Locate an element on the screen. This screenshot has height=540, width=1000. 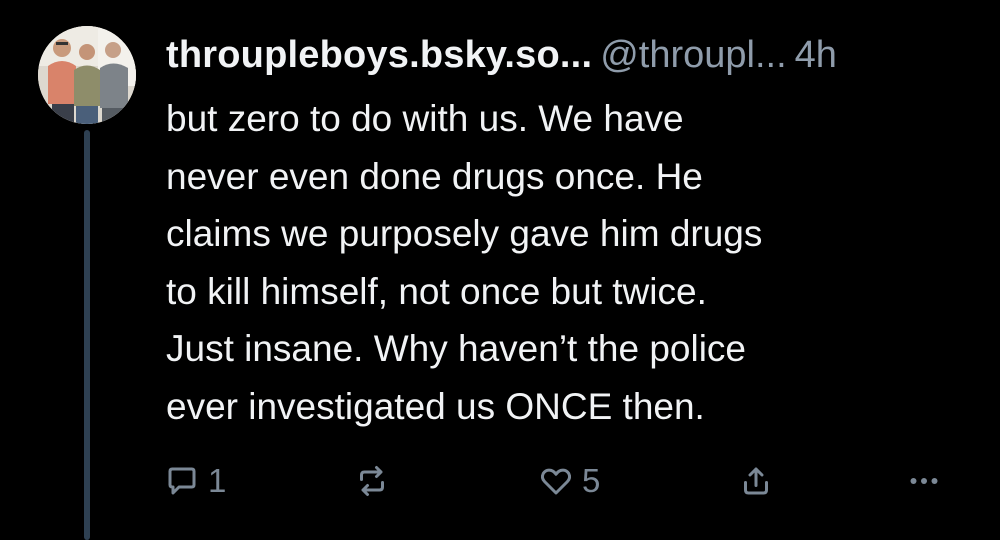
repost-icon is located at coordinates (372, 481).